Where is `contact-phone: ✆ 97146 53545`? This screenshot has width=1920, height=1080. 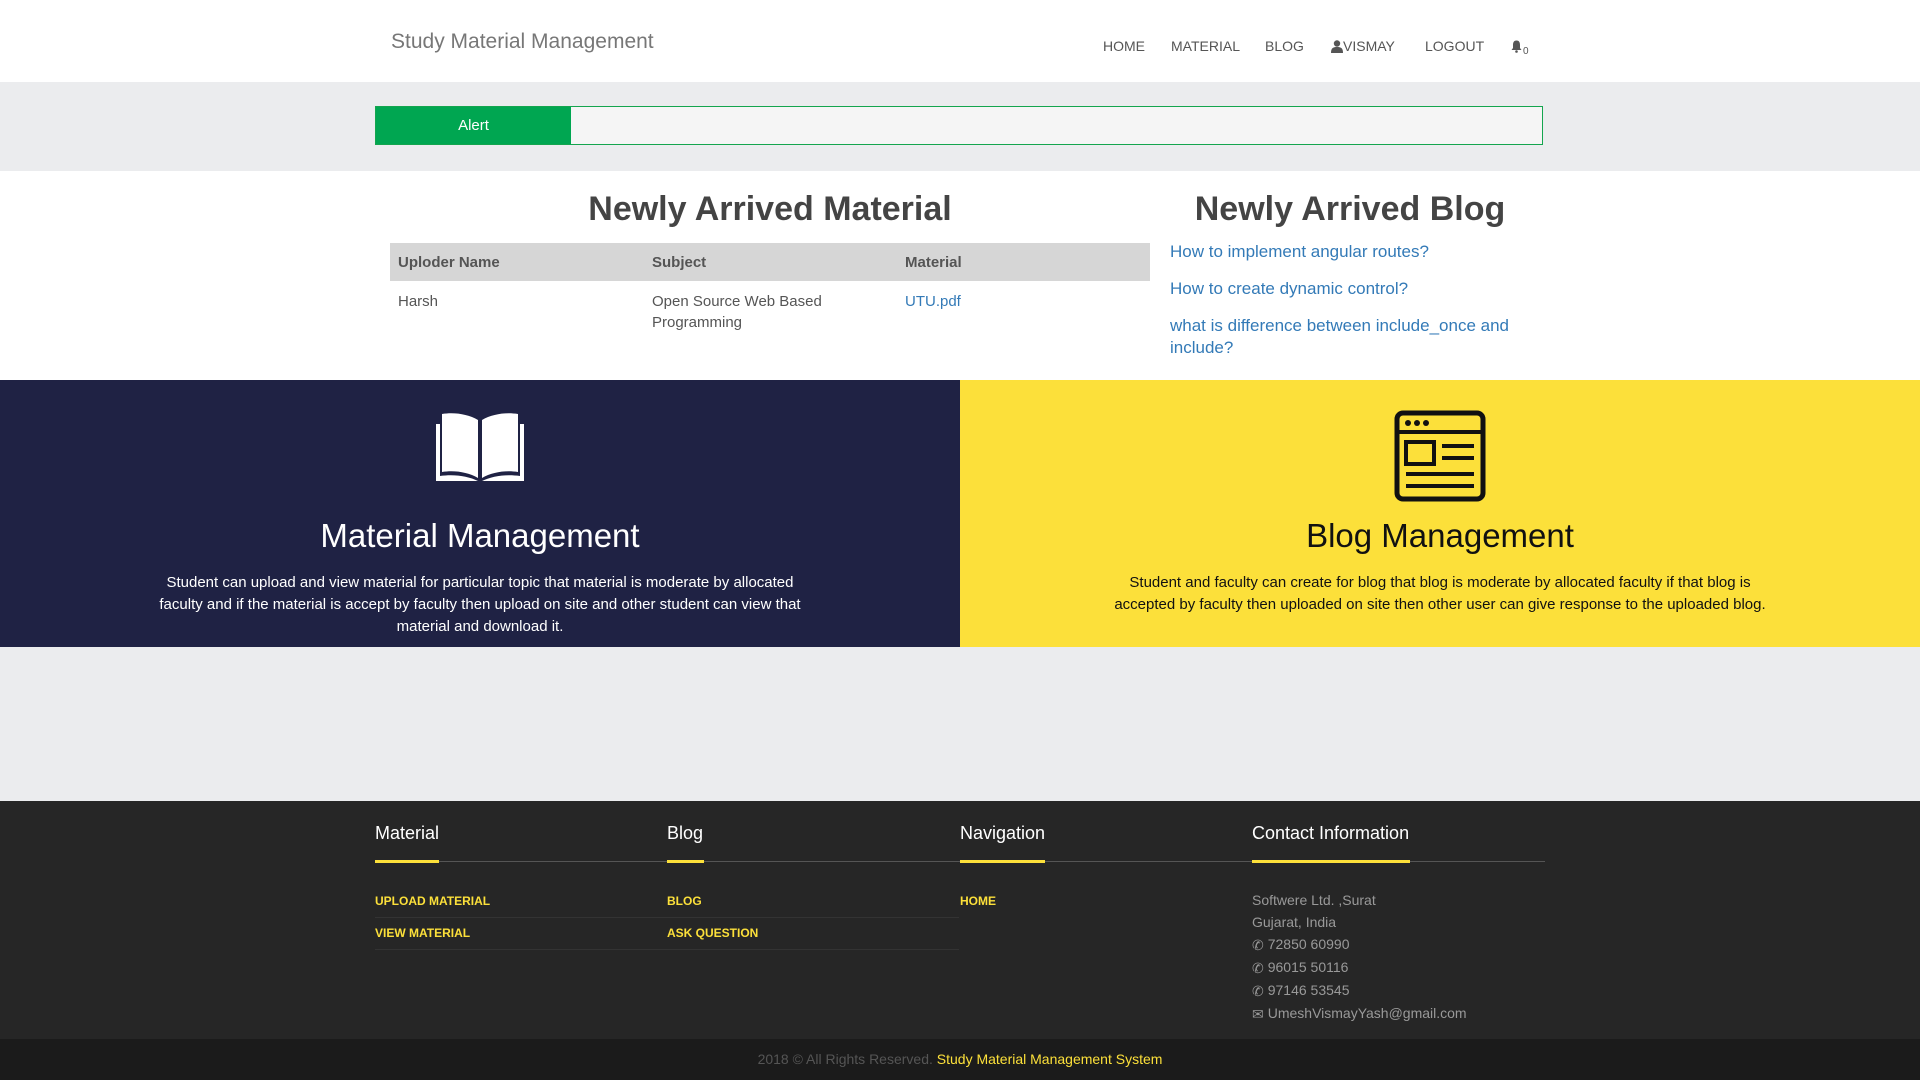 contact-phone: ✆ 97146 53545 is located at coordinates (1359, 990).